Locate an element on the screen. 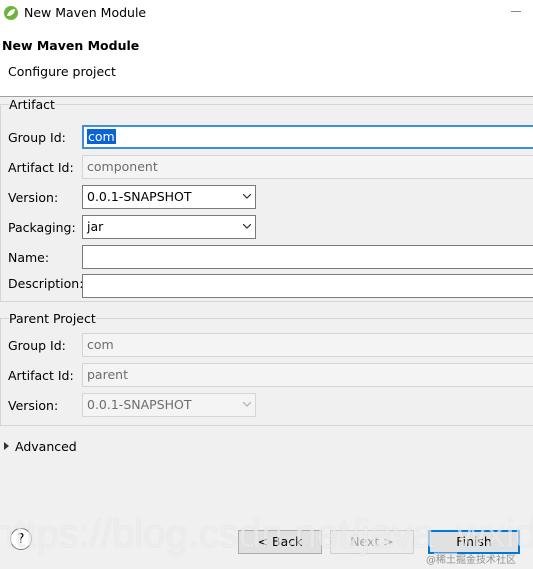  page-description: Configure project is located at coordinates (62, 71).